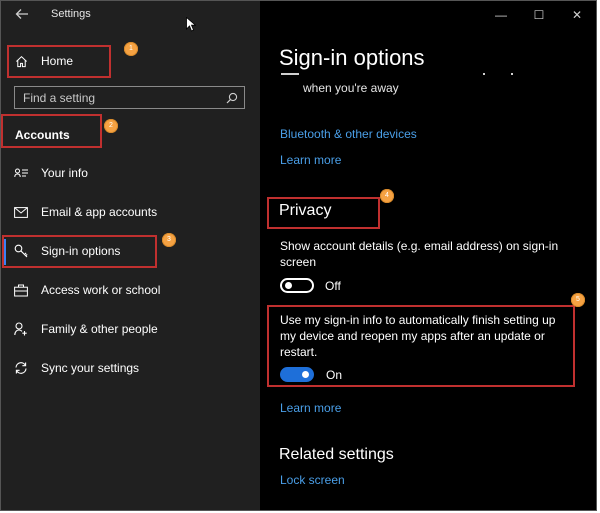 The height and width of the screenshot is (513, 600). Describe the element at coordinates (101, 290) in the screenshot. I see `nav-access-work-school-label: Access work or school` at that location.